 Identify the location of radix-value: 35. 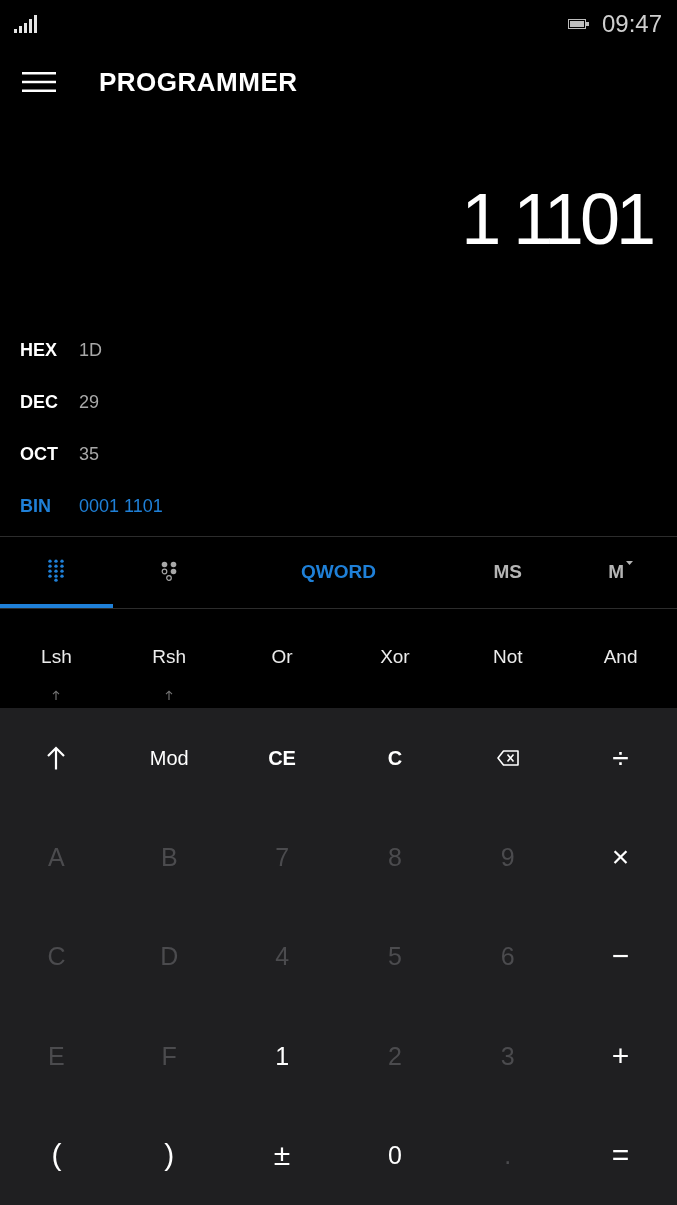
(89, 454).